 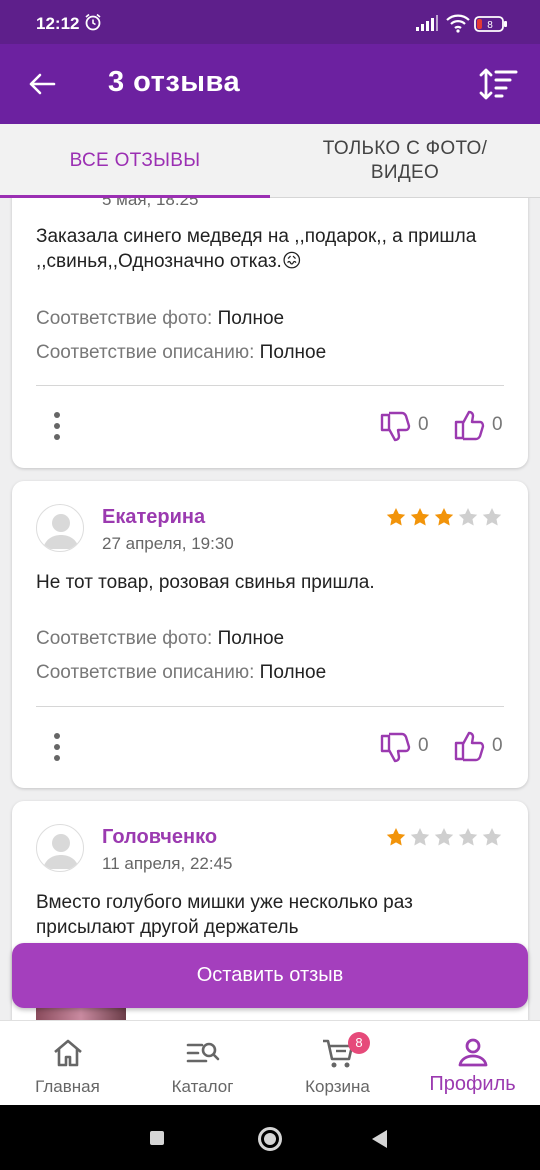 What do you see at coordinates (150, 203) in the screenshot?
I see `review-date: 5 мая, 18:25` at bounding box center [150, 203].